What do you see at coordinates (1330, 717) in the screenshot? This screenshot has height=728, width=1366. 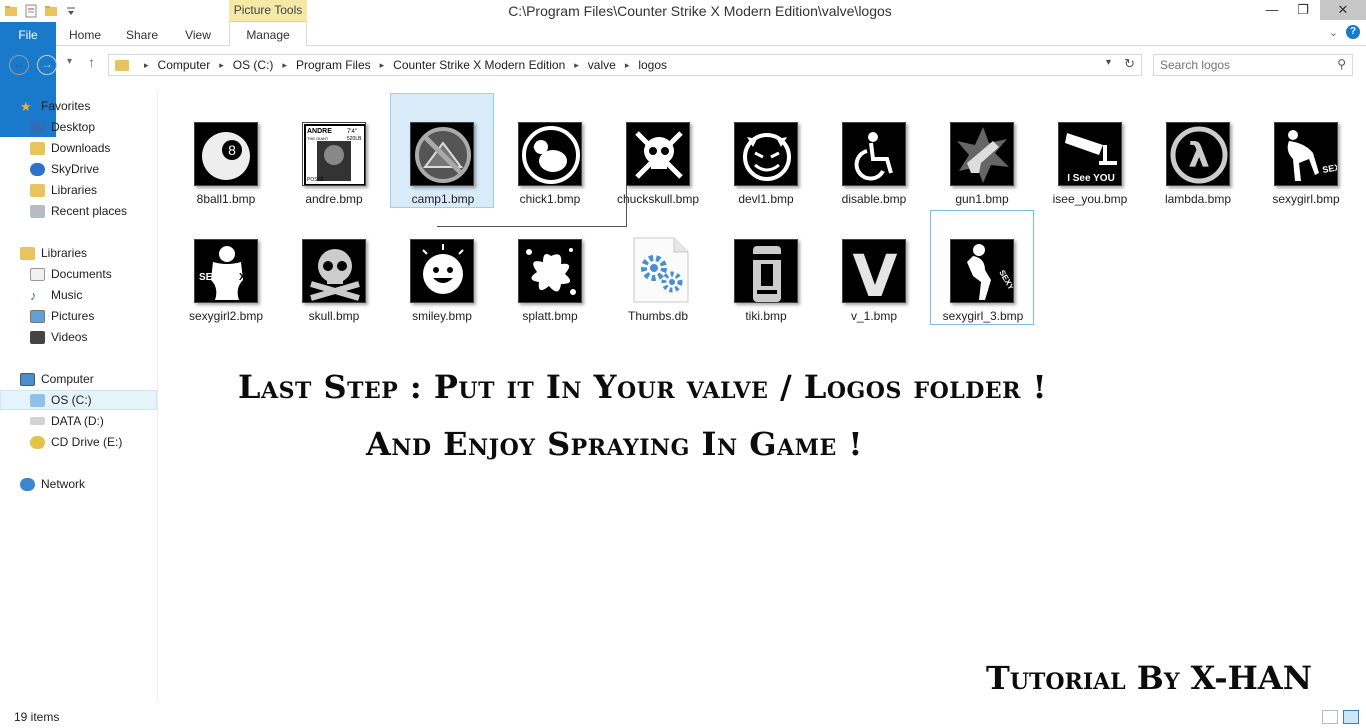 I see `details-view-icon` at bounding box center [1330, 717].